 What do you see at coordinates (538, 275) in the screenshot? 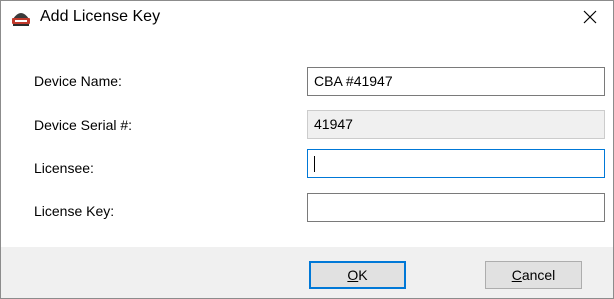
I see `cancel-label-rest: ancel` at bounding box center [538, 275].